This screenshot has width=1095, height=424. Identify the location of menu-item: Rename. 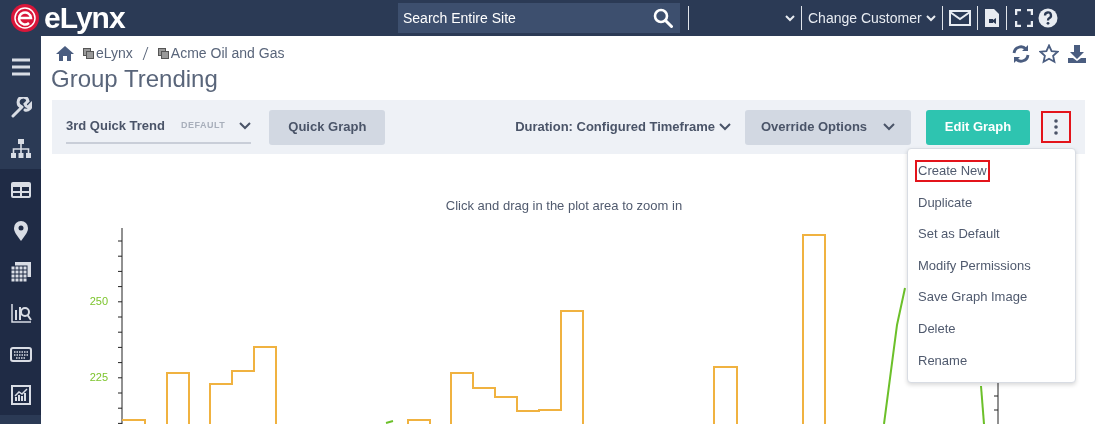
(991, 360).